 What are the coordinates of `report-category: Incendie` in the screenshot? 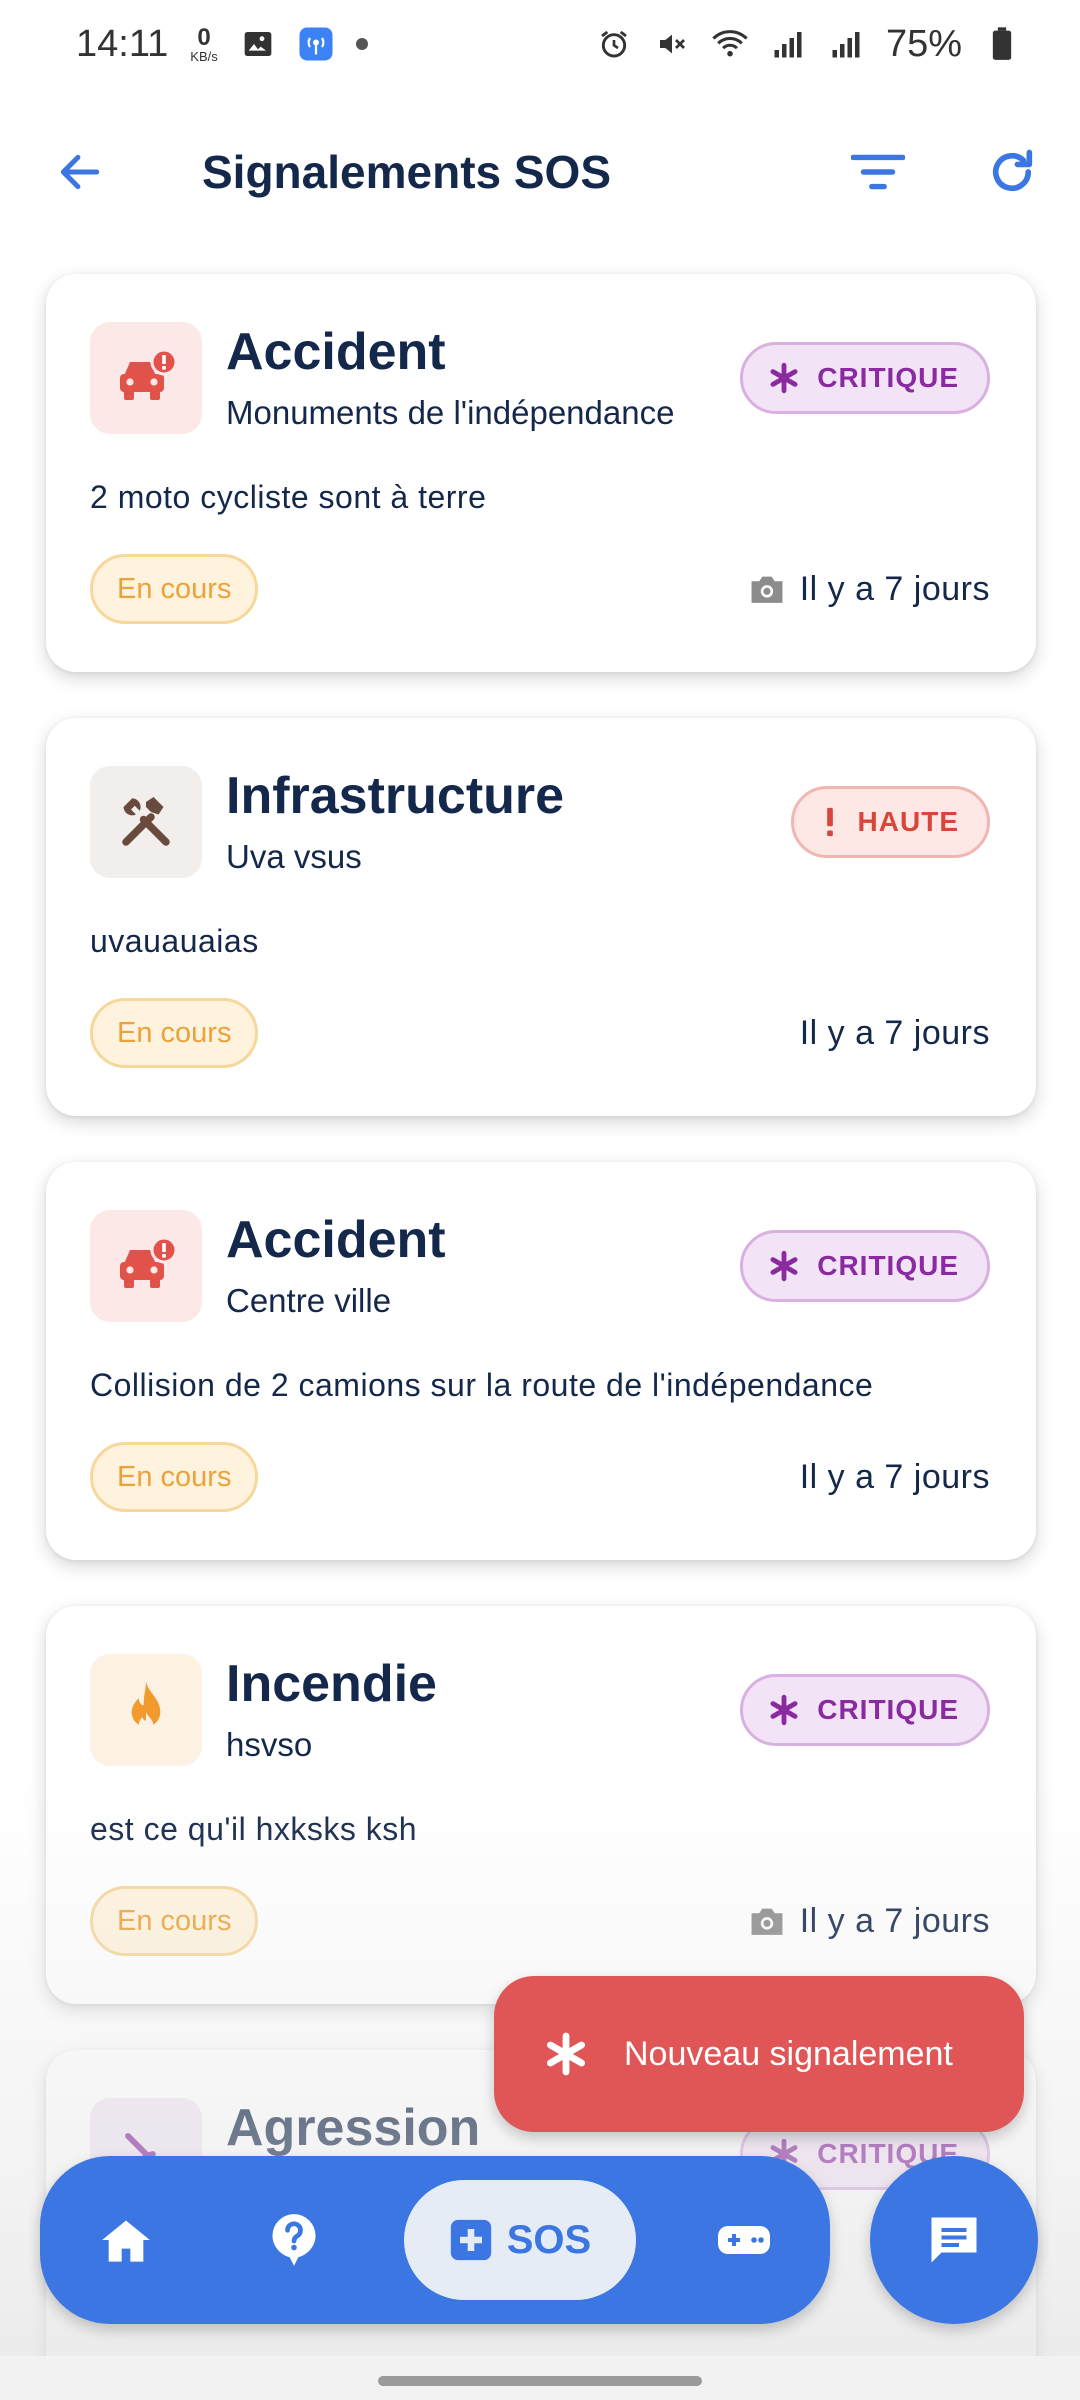 It's located at (331, 1684).